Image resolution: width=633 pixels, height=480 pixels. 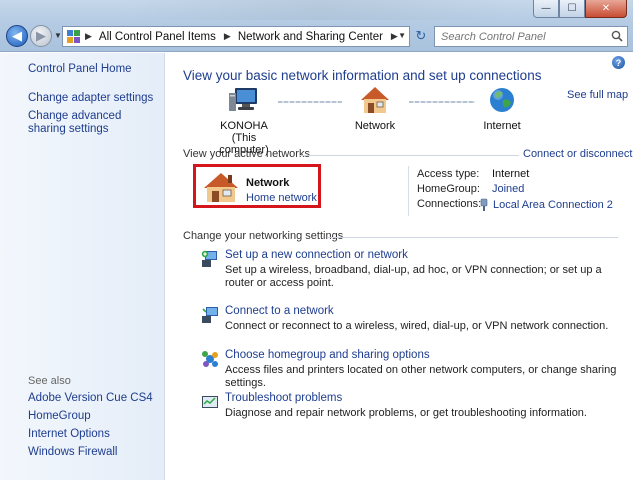 I want to click on troubleshoot-problems-link: Troubleshoot problems, so click(x=283, y=398).